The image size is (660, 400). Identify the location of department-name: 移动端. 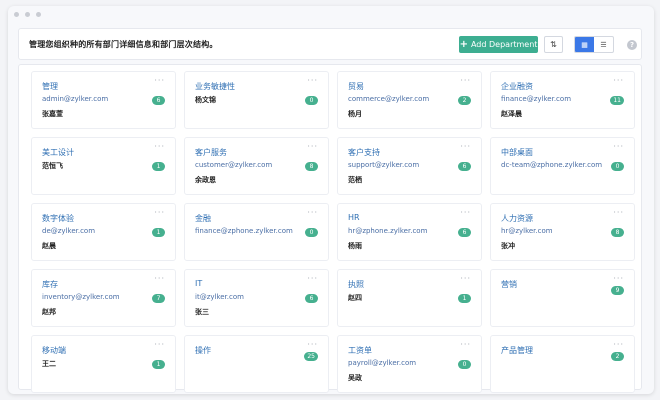
(54, 350).